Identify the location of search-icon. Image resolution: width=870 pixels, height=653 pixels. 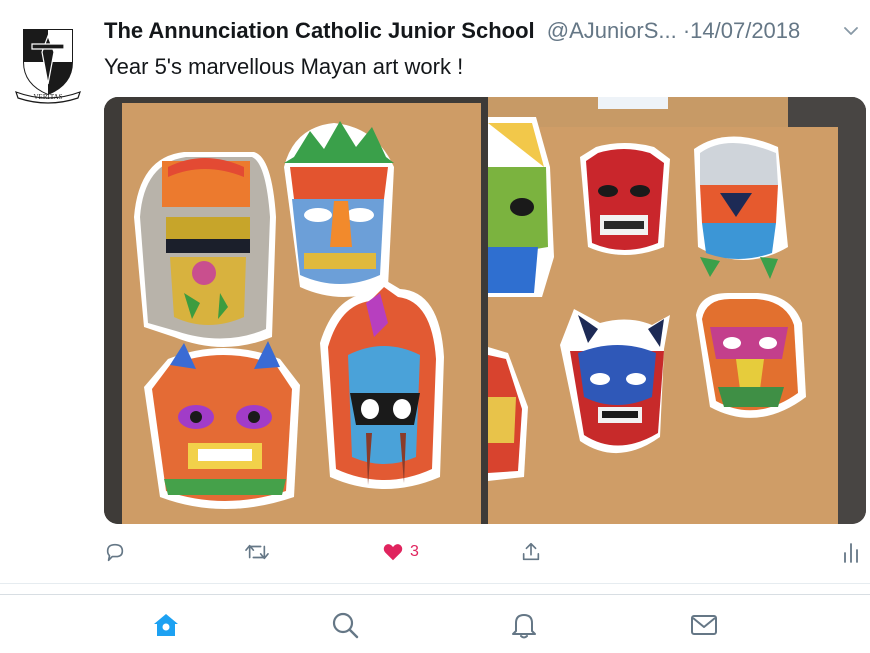
(345, 625).